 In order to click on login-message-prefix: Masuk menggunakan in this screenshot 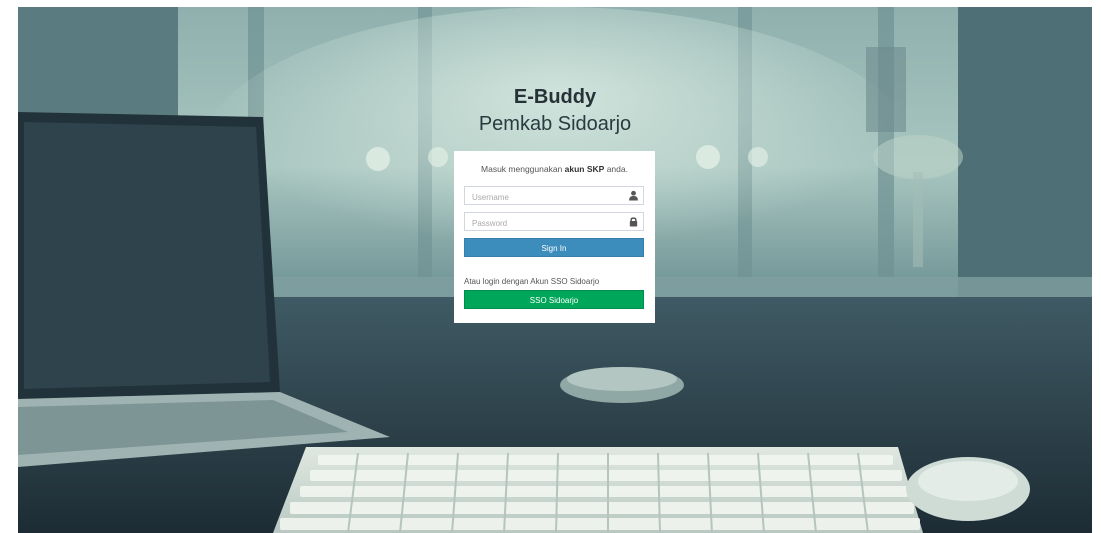, I will do `click(523, 169)`.